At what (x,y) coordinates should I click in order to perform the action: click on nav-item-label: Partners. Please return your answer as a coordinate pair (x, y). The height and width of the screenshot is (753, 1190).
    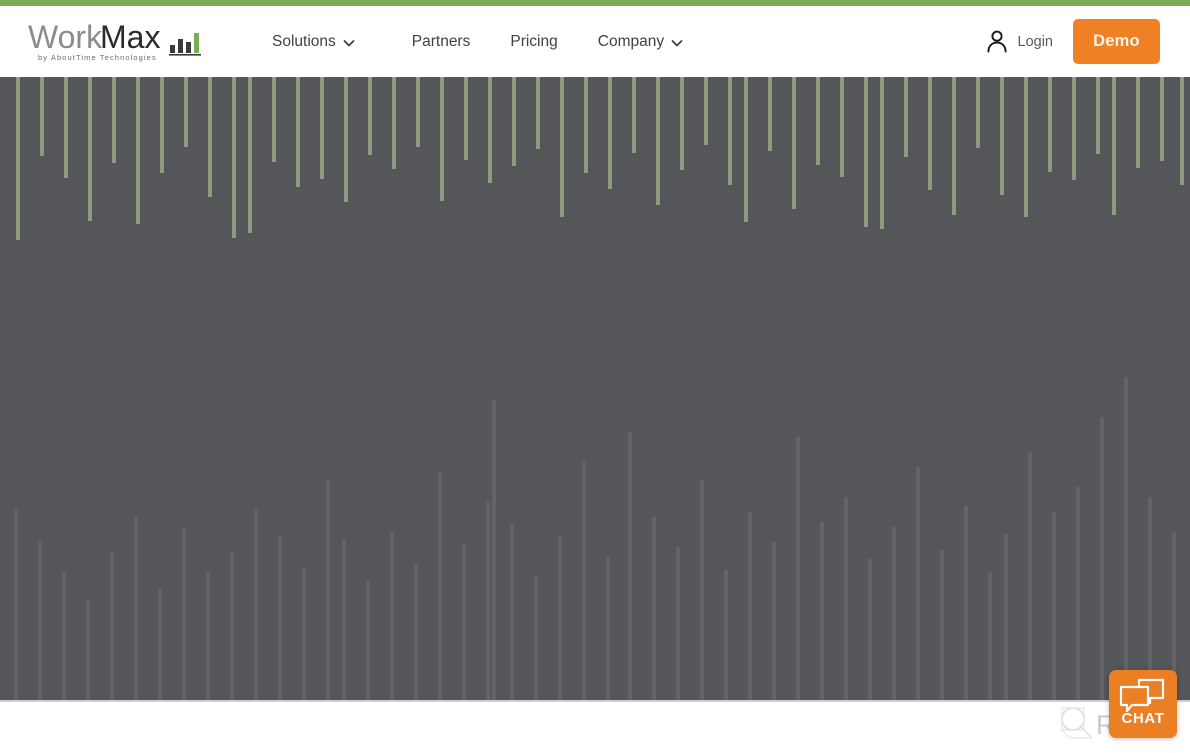
    Looking at the image, I should click on (441, 41).